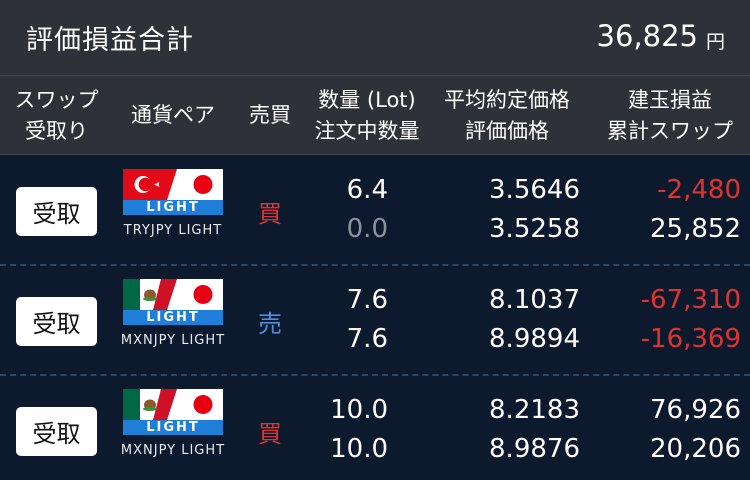 The image size is (750, 480). What do you see at coordinates (695, 229) in the screenshot?
I see `cumulative-swap: 25,852` at bounding box center [695, 229].